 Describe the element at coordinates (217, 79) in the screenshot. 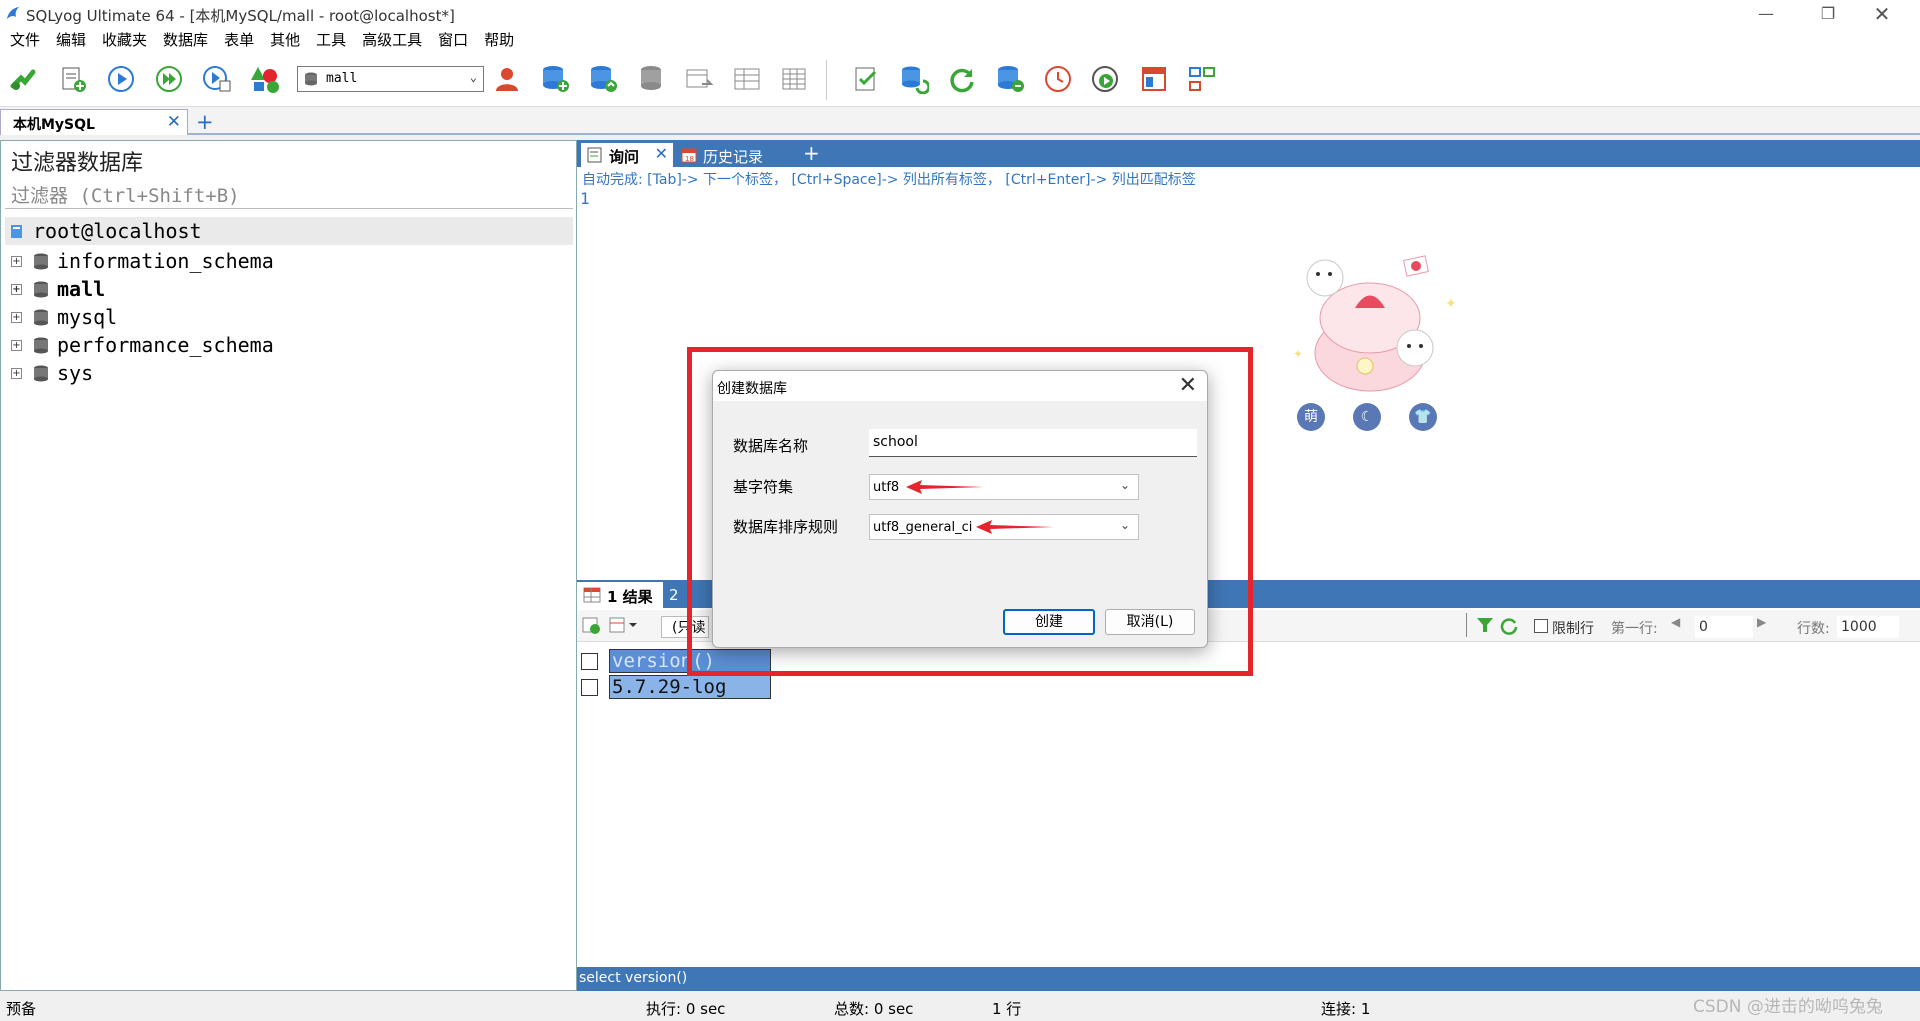

I see `execute-edit-icon` at that location.